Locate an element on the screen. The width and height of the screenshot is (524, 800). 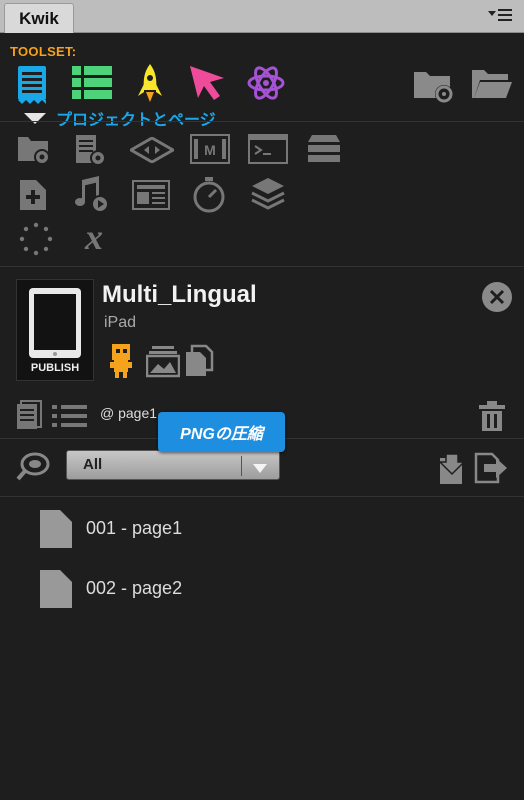
document-gear-icon is located at coordinates (92, 153).